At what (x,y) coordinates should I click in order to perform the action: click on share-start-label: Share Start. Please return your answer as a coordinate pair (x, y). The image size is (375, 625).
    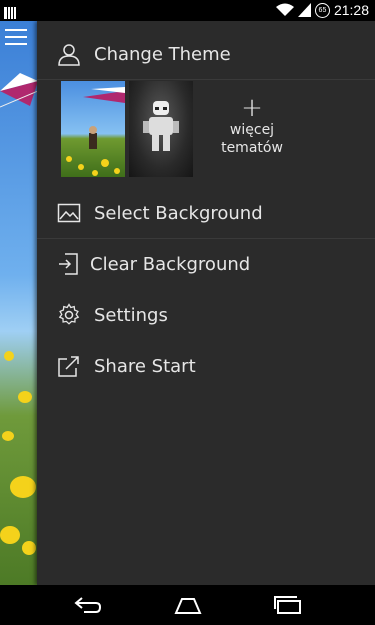
    Looking at the image, I should click on (145, 366).